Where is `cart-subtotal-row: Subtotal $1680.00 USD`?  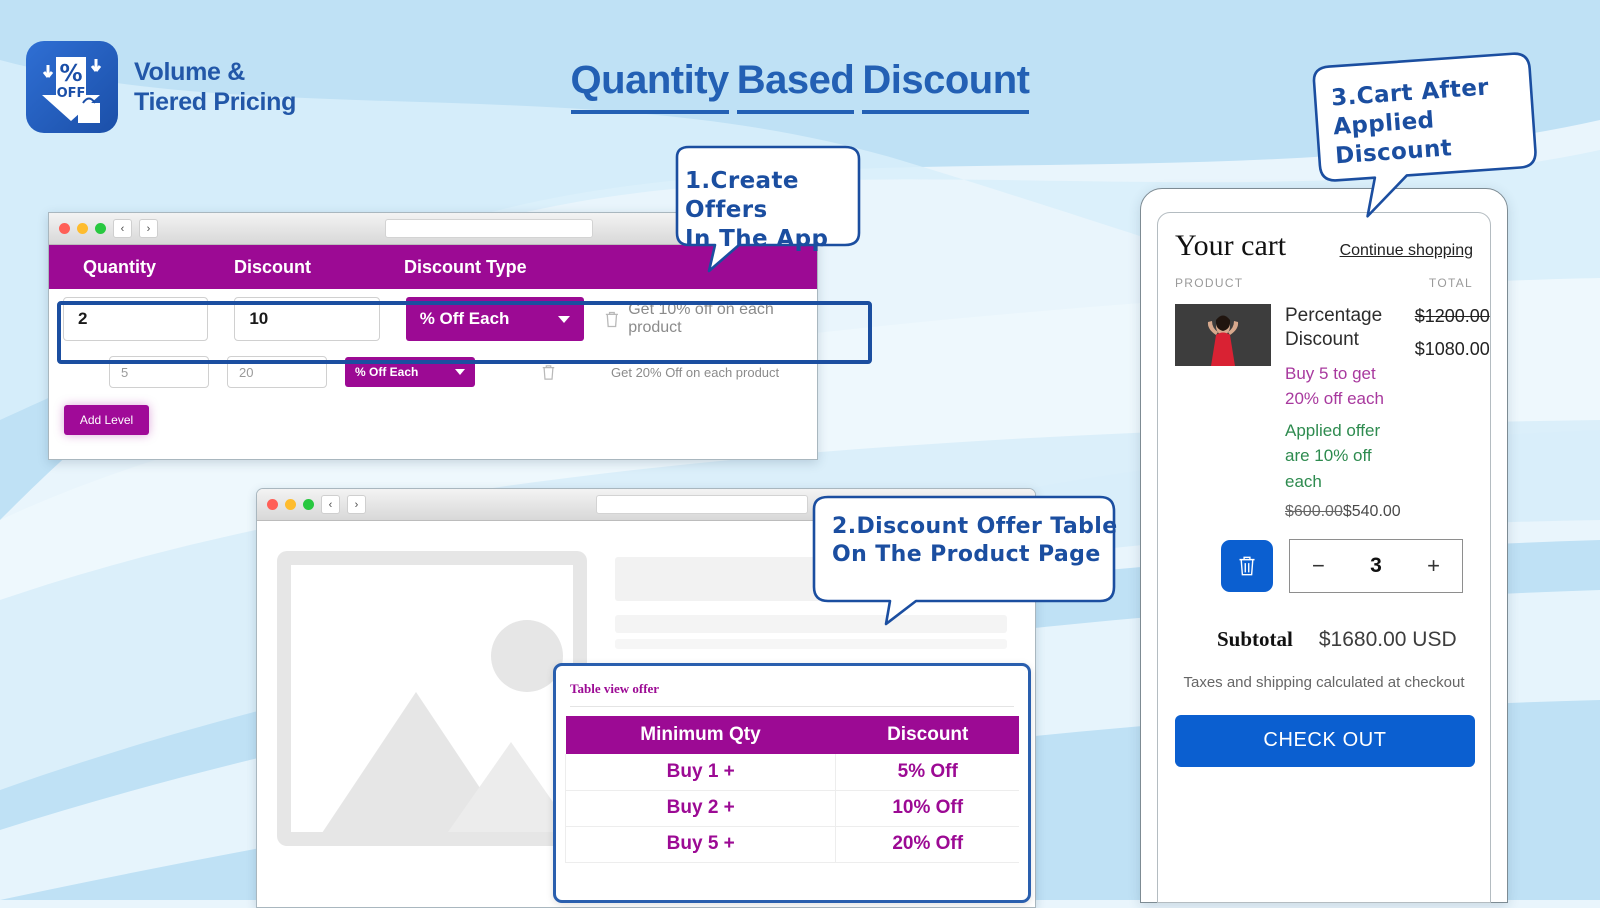
cart-subtotal-row: Subtotal $1680.00 USD is located at coordinates (1324, 639).